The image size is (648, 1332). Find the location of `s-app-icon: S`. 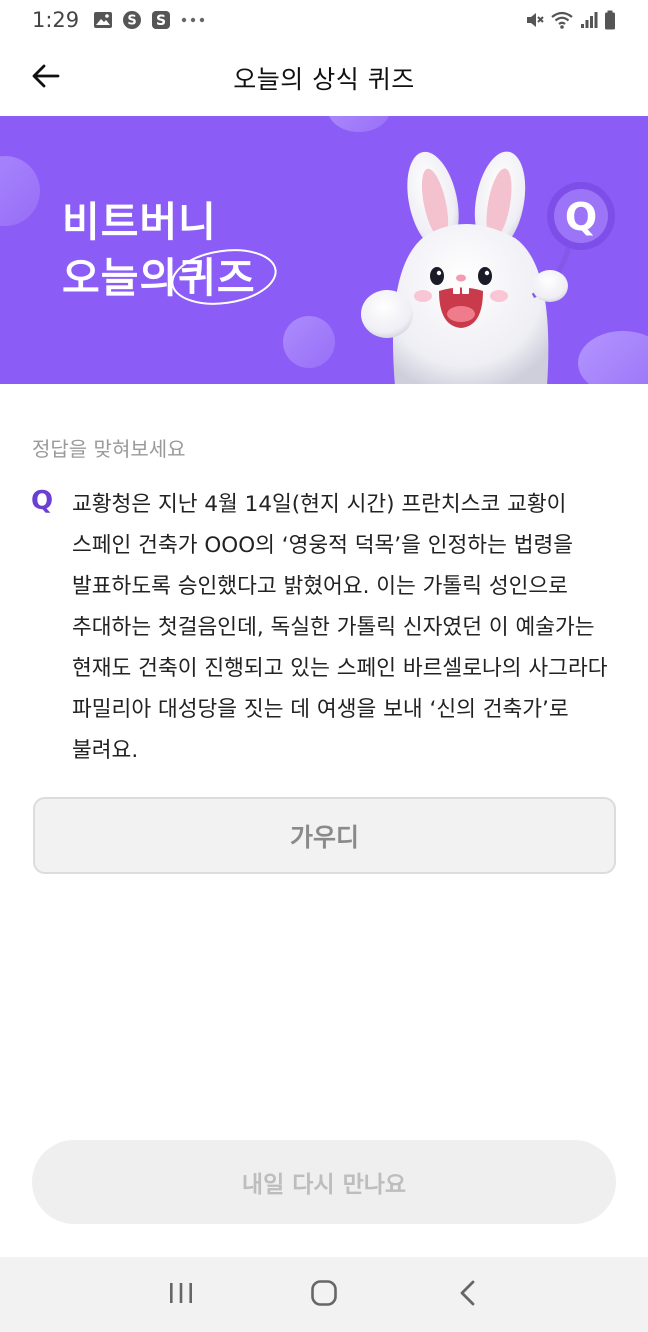

s-app-icon: S is located at coordinates (161, 20).